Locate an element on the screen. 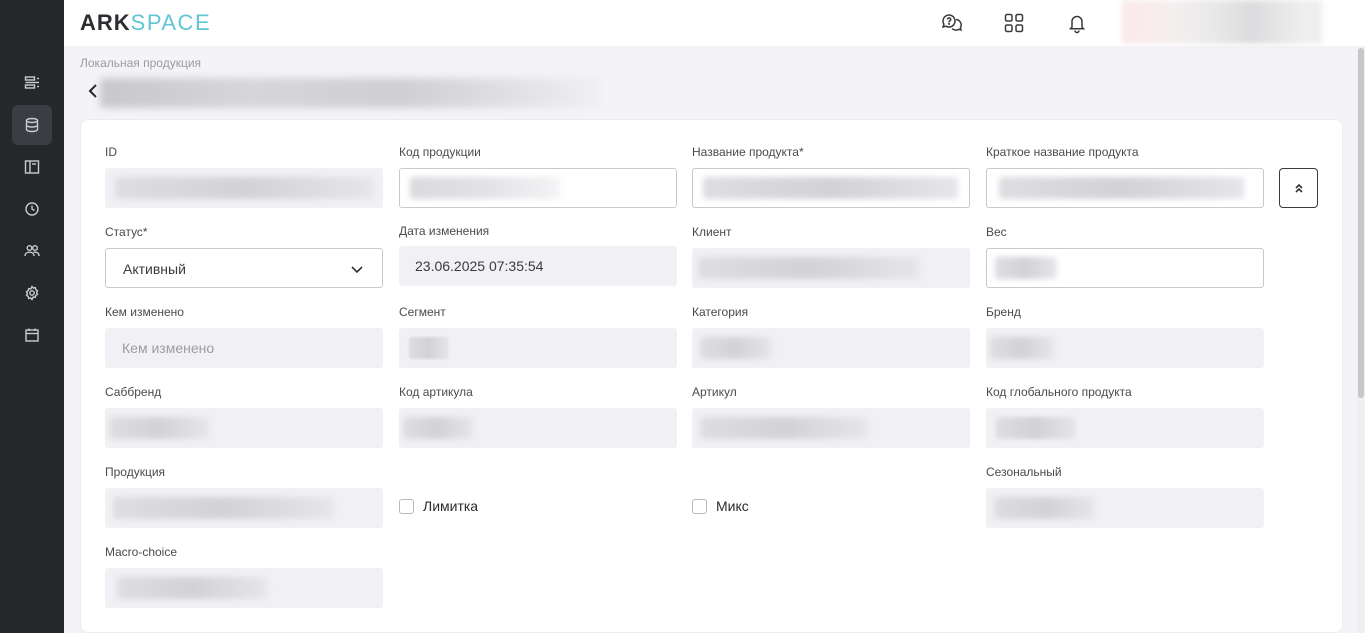 The width and height of the screenshot is (1365, 633). top-bar: ARKSPACE is located at coordinates (714, 23).